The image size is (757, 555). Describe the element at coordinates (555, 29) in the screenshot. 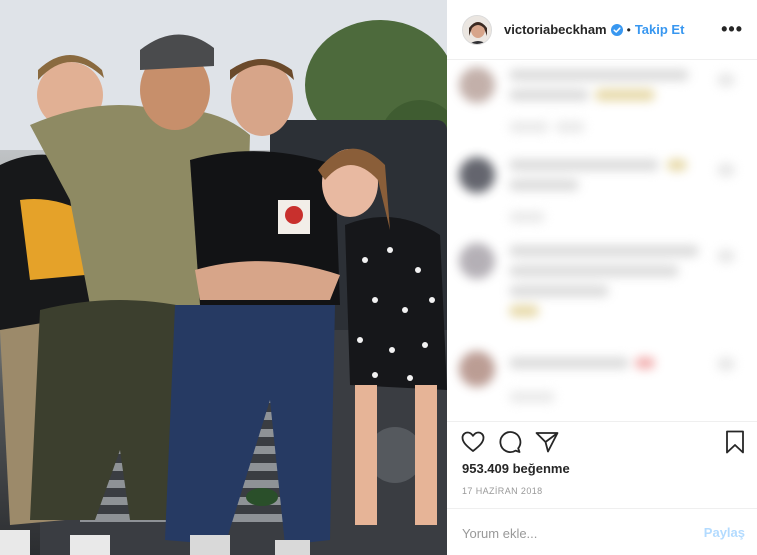

I see `username-link: victoriabeckham` at that location.